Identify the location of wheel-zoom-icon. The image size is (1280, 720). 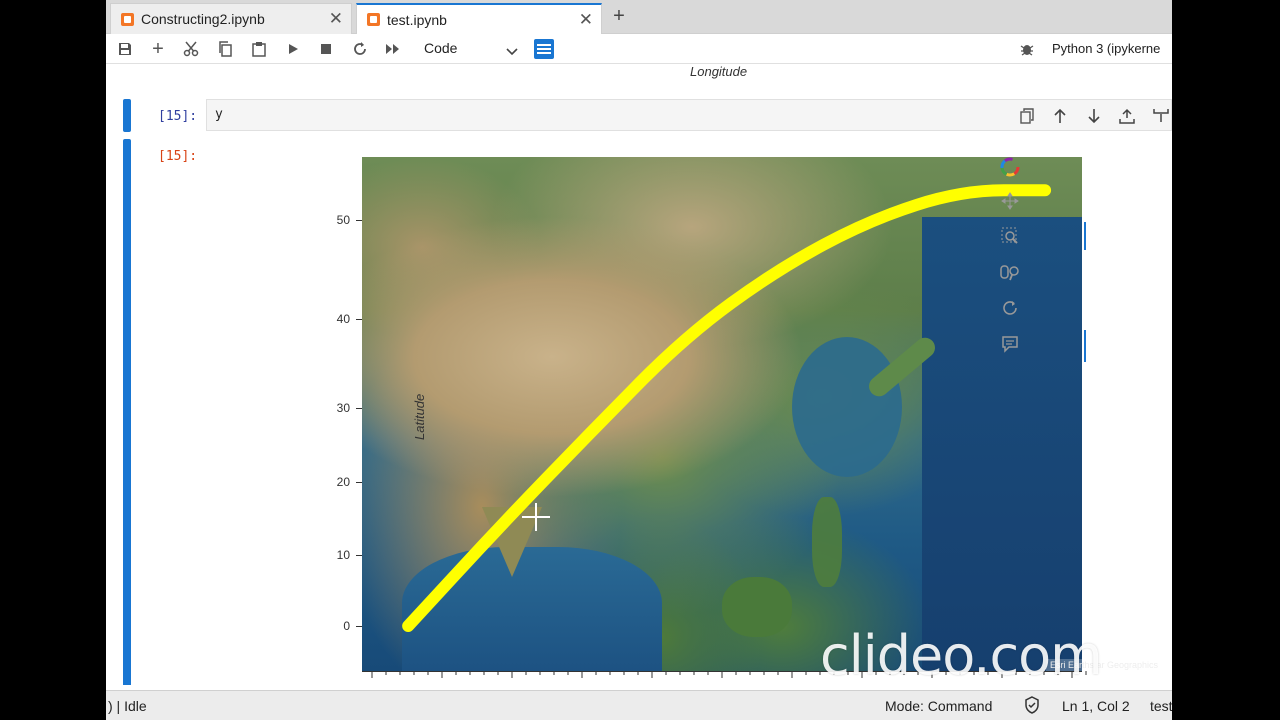
(1010, 272).